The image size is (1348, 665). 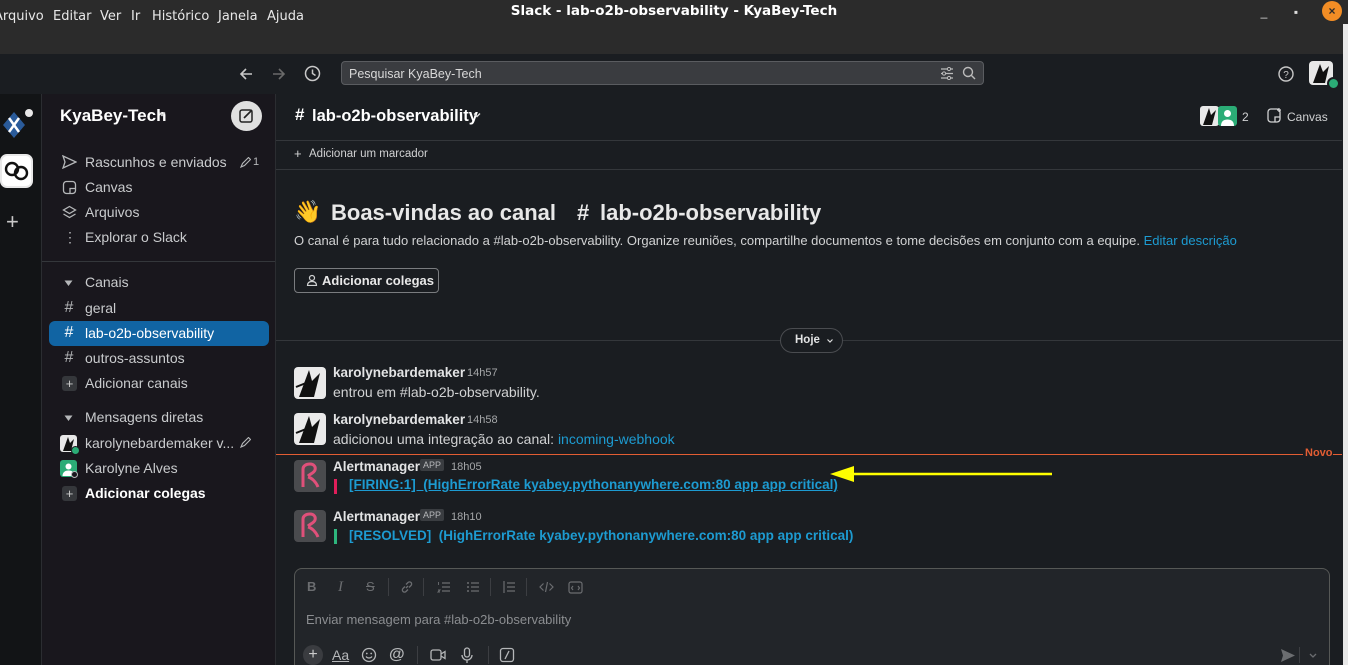 What do you see at coordinates (158, 261) in the screenshot?
I see `sidebar-divider` at bounding box center [158, 261].